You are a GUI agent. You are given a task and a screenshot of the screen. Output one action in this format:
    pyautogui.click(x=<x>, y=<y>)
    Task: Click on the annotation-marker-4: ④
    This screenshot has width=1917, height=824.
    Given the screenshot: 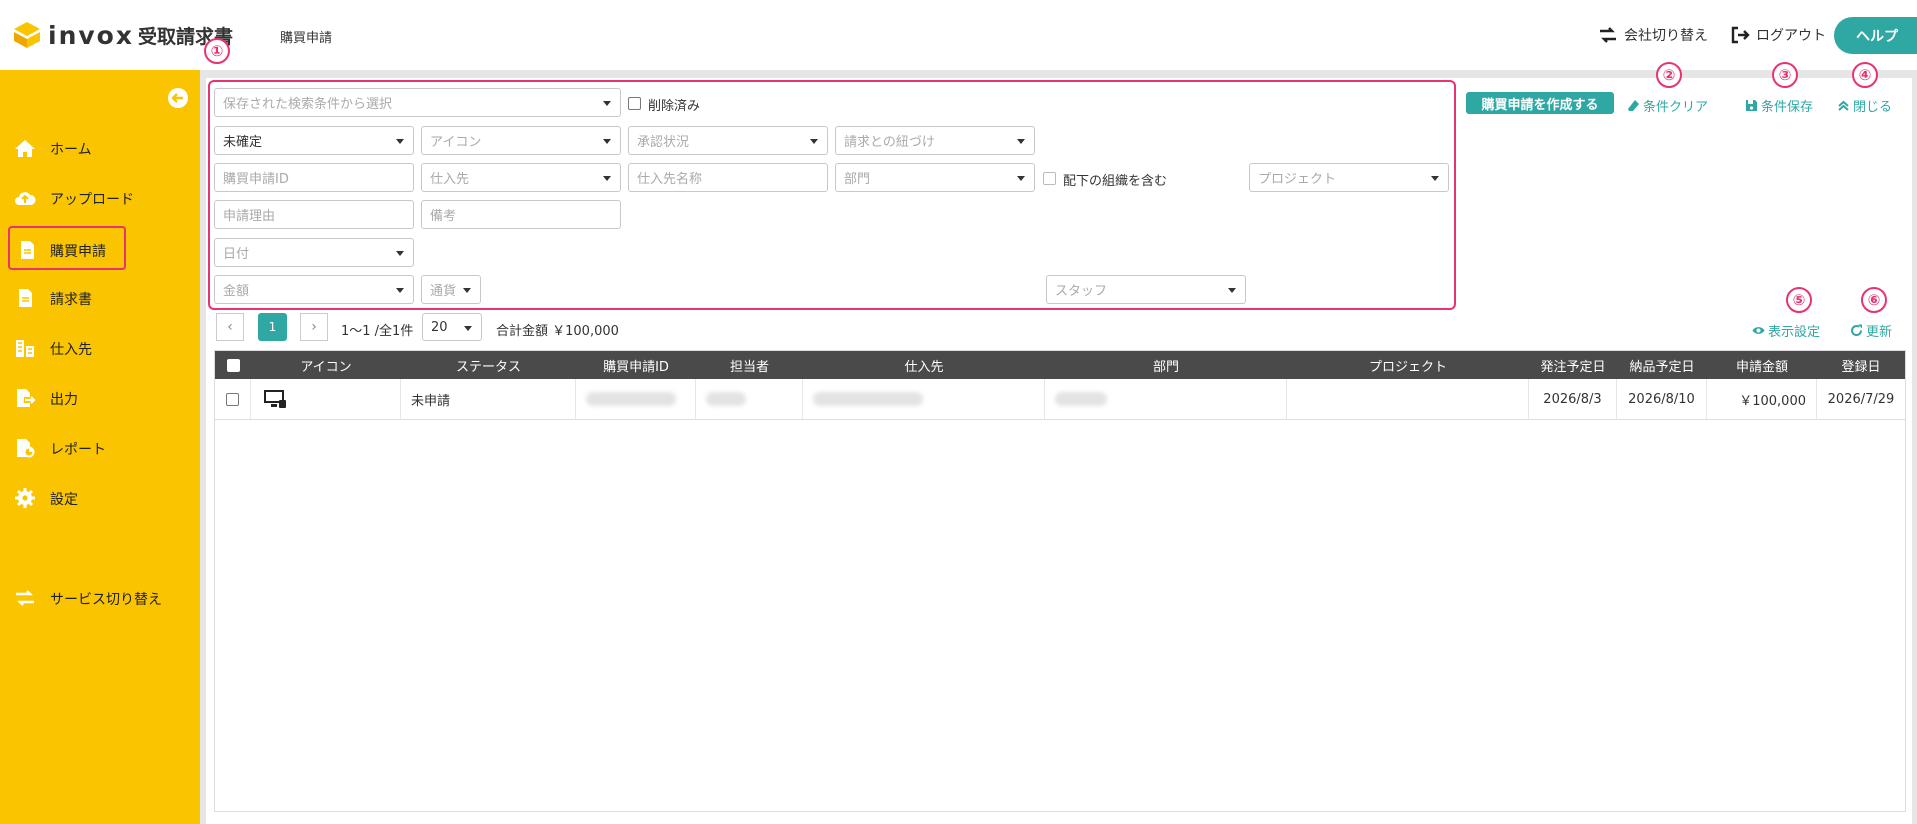 What is the action you would take?
    pyautogui.click(x=1865, y=75)
    